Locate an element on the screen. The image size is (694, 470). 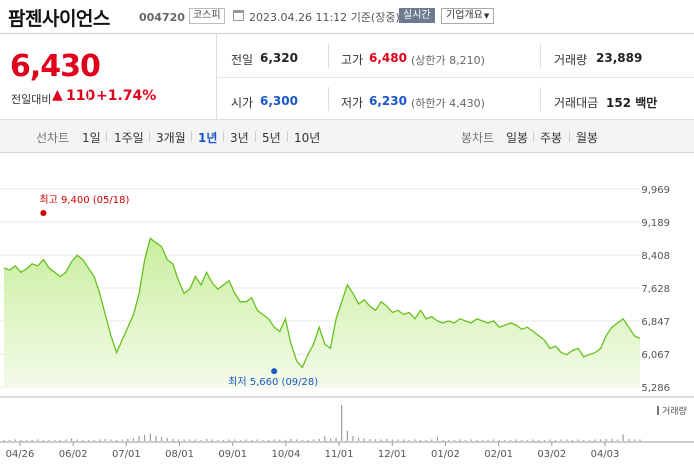
x-tick-label: 07/01 is located at coordinates (126, 454).